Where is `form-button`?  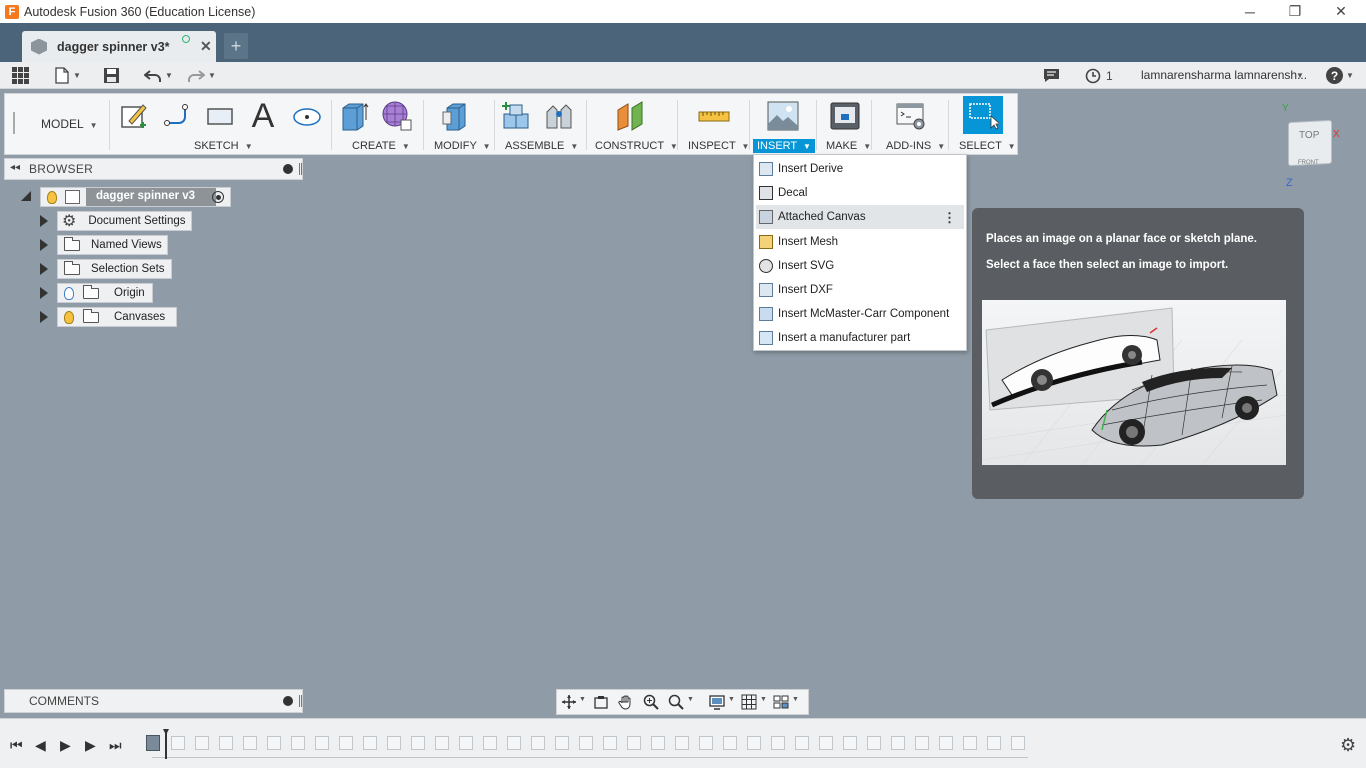
form-button is located at coordinates (397, 116).